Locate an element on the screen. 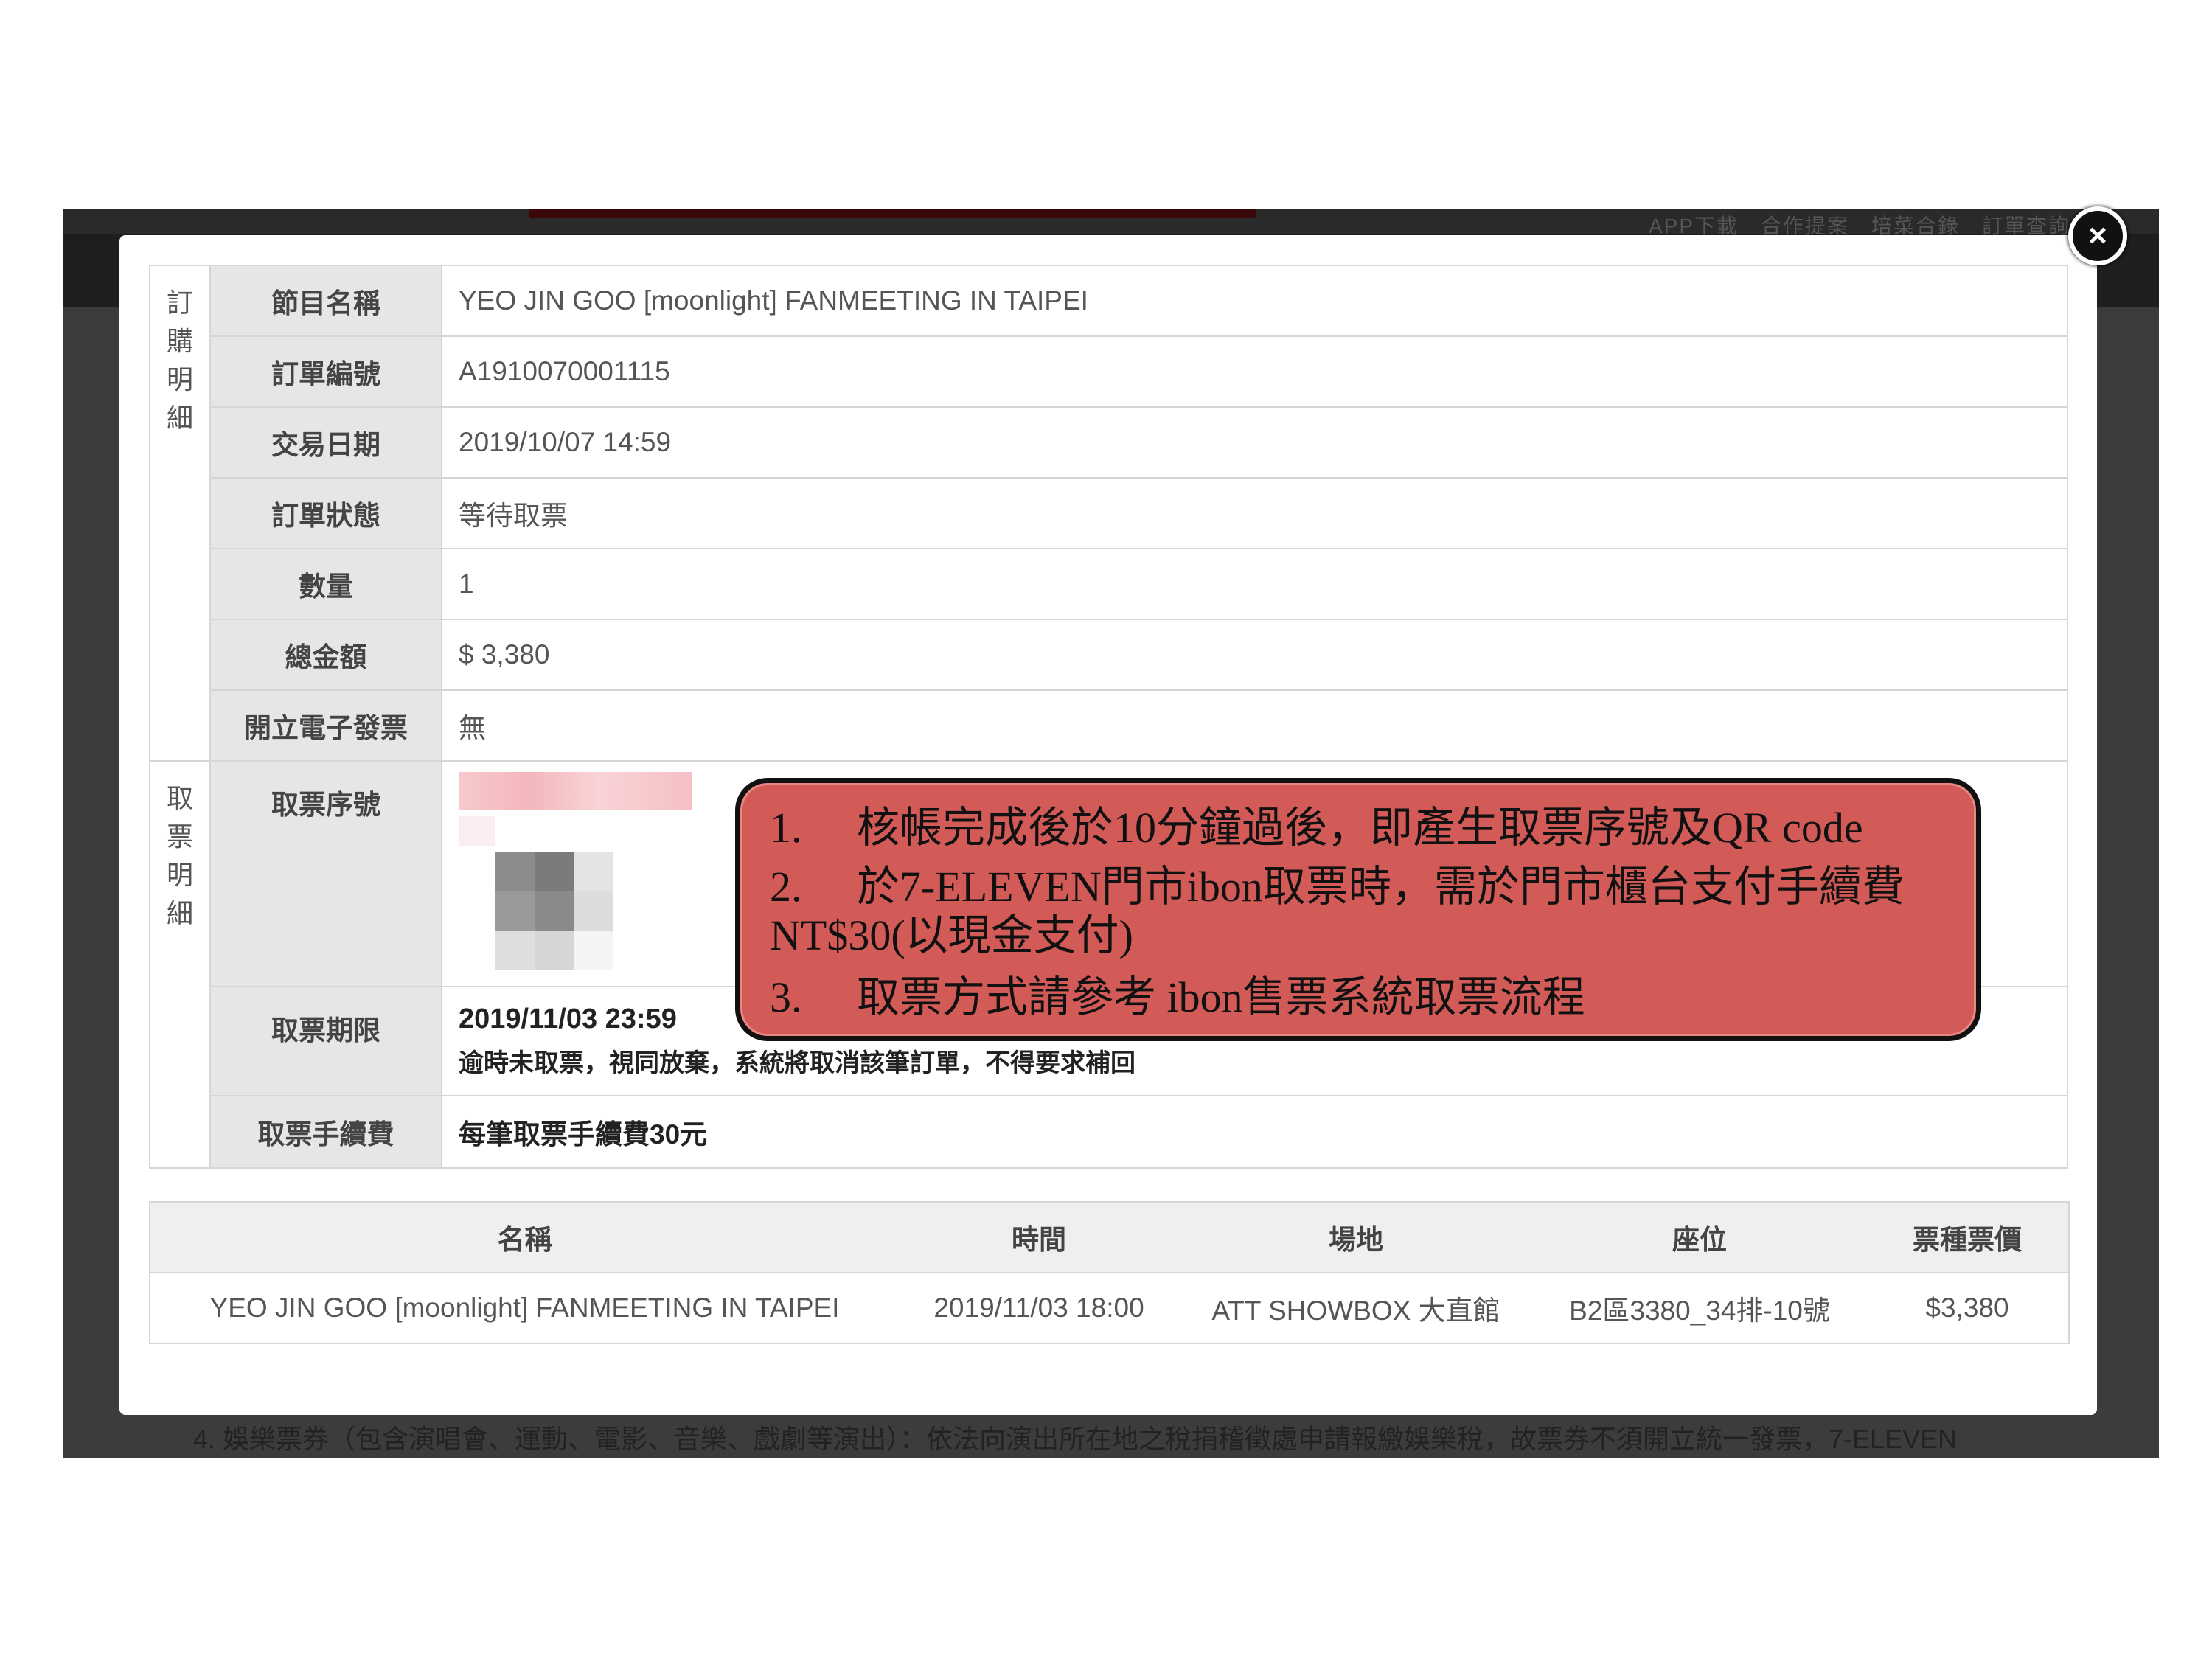 The height and width of the screenshot is (1659, 2212). pickup-section-title-text: 取 票 明 細 is located at coordinates (179, 855).